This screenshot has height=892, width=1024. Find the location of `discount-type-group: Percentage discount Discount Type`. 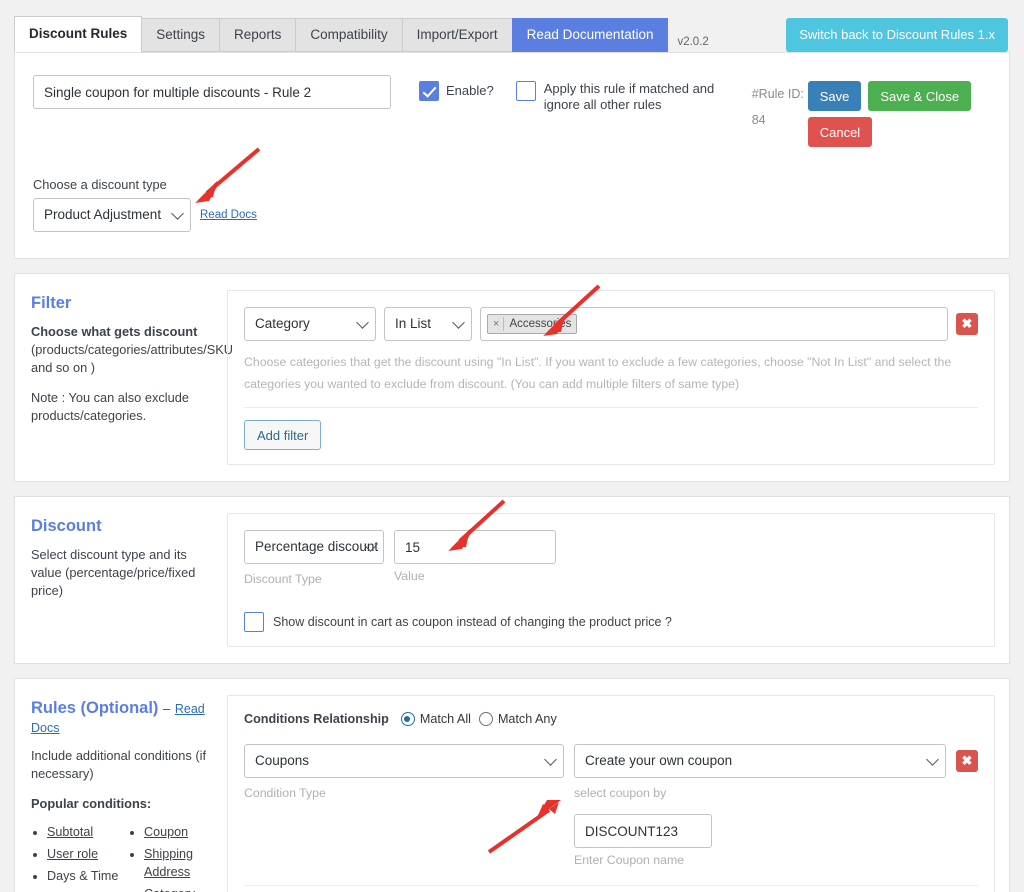

discount-type-group: Percentage discount Discount Type is located at coordinates (314, 558).